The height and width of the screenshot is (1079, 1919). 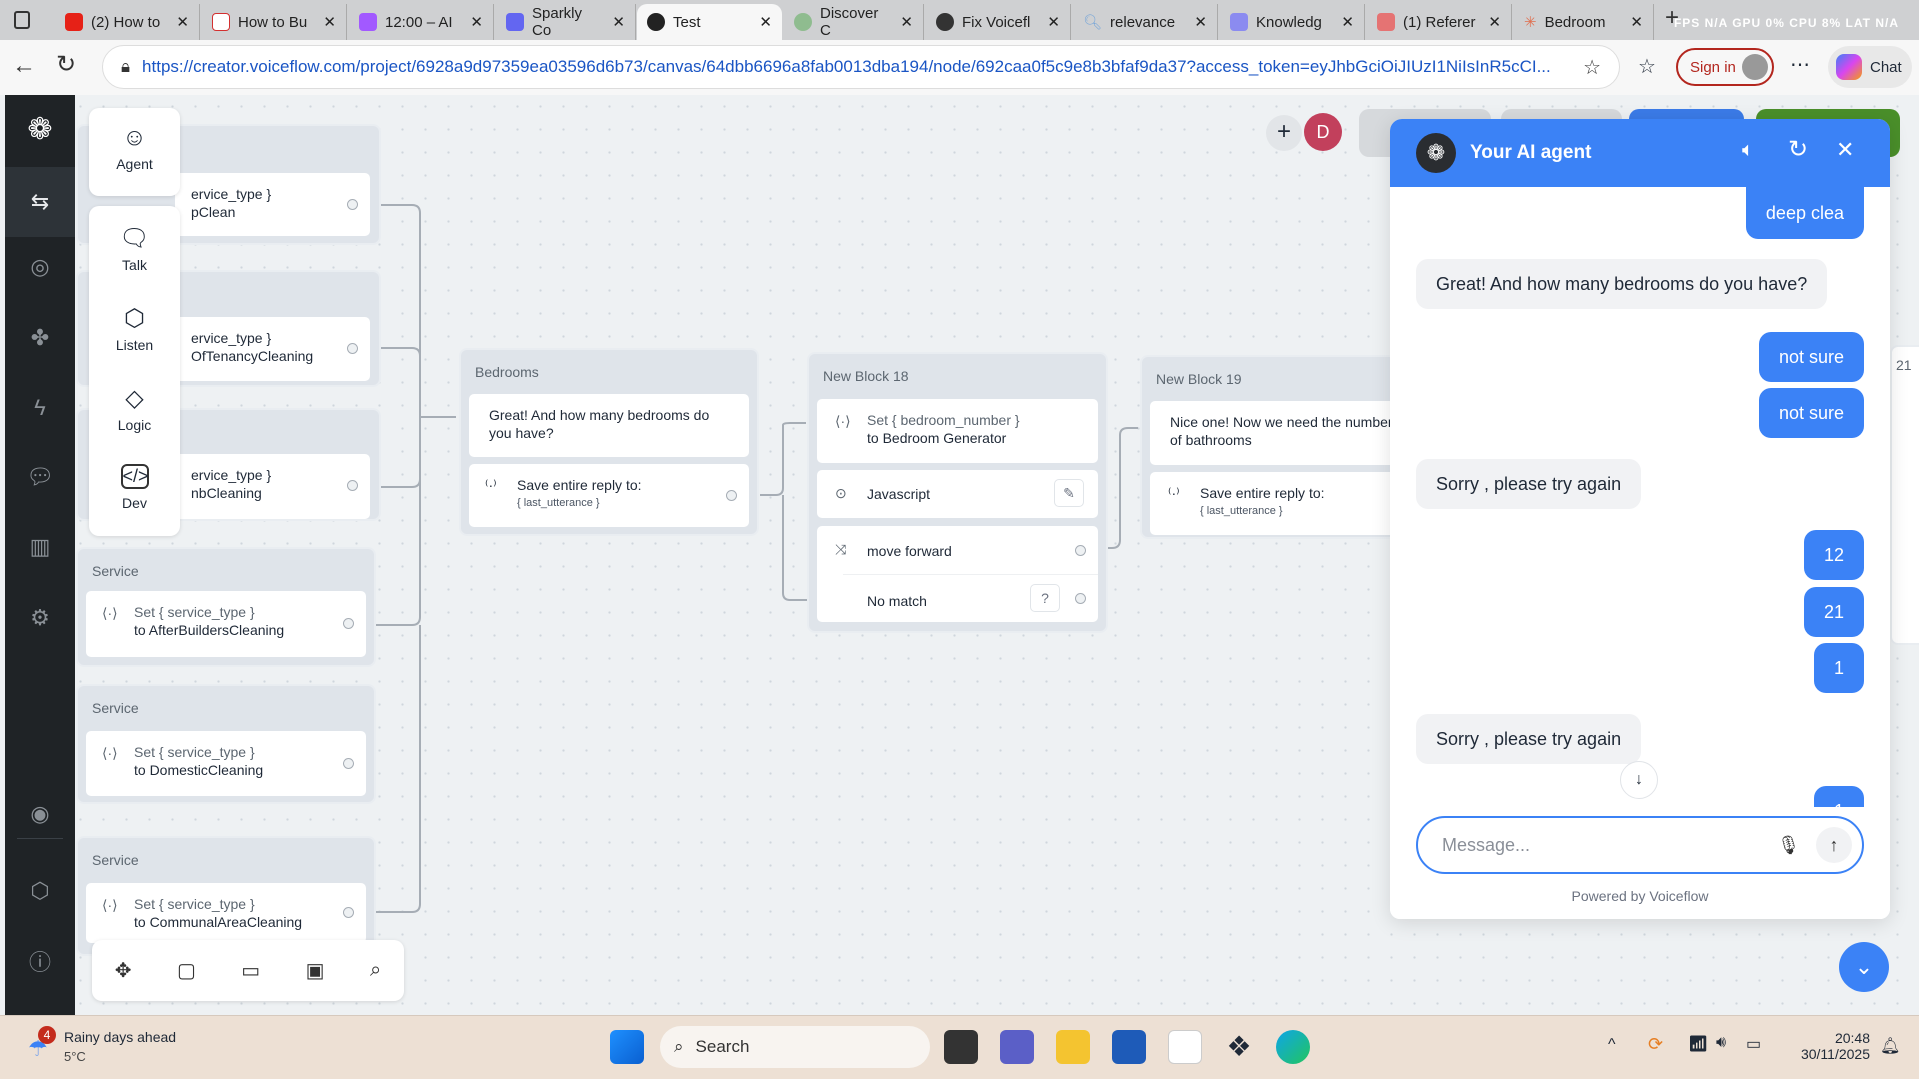 I want to click on set-step: ervice_type } pClean, so click(x=272, y=204).